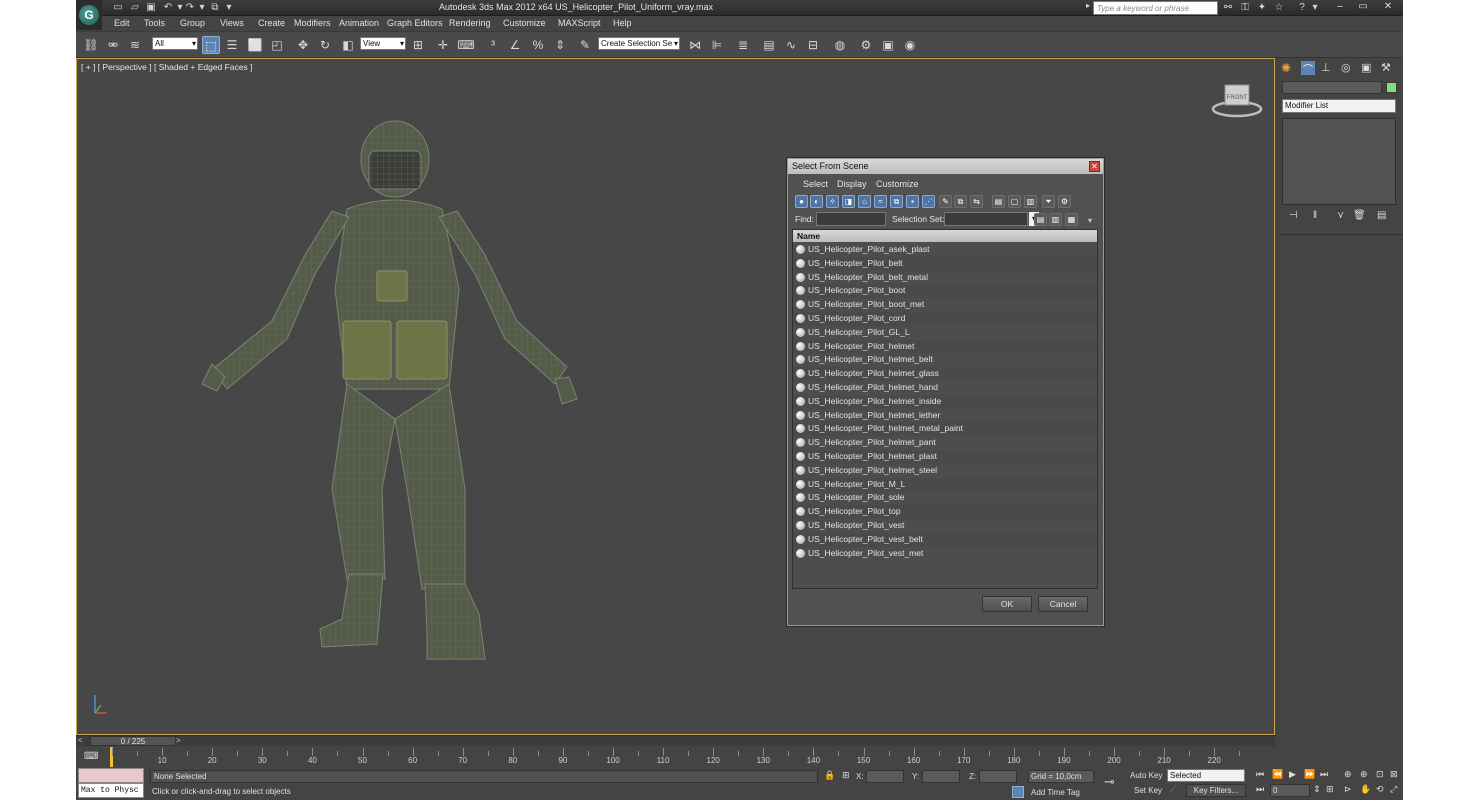 The width and height of the screenshot is (1480, 800). I want to click on select-and-scale-icon: ◧, so click(348, 45).